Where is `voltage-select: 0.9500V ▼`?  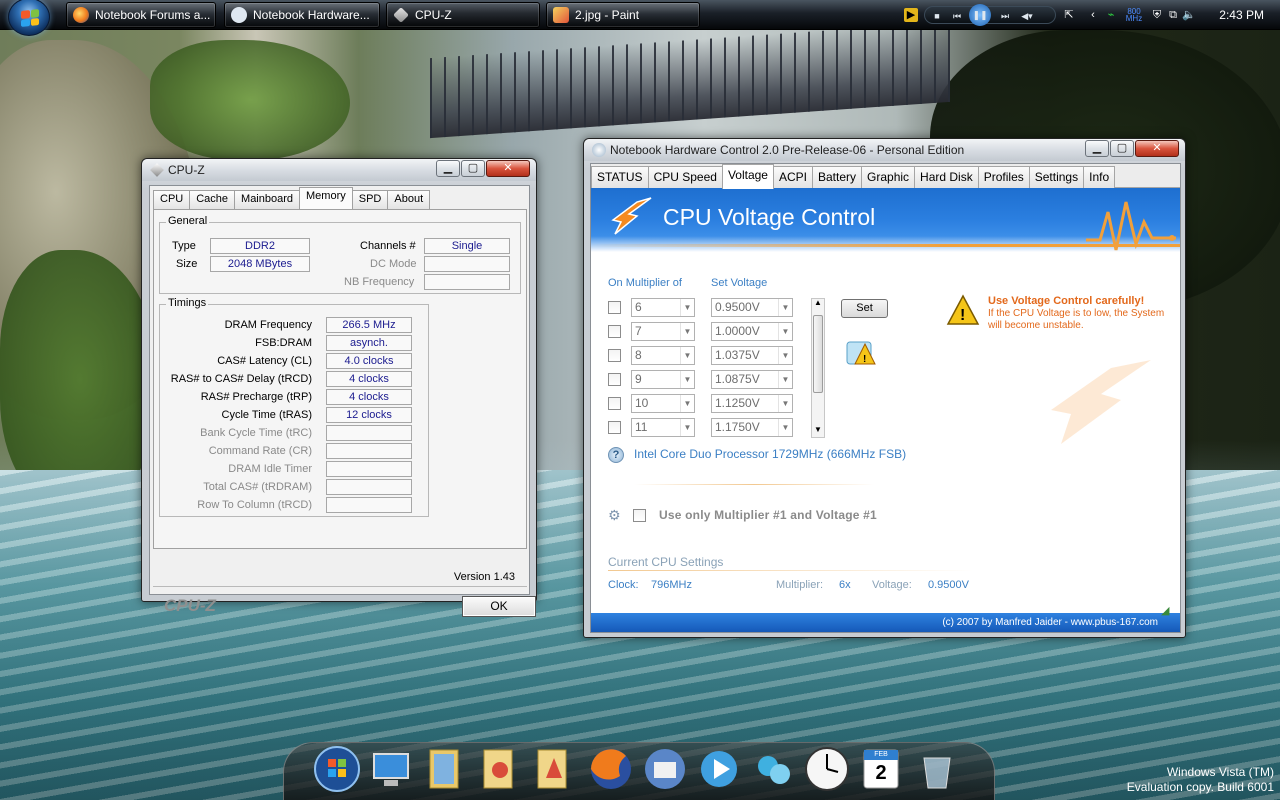 voltage-select: 0.9500V ▼ is located at coordinates (752, 307).